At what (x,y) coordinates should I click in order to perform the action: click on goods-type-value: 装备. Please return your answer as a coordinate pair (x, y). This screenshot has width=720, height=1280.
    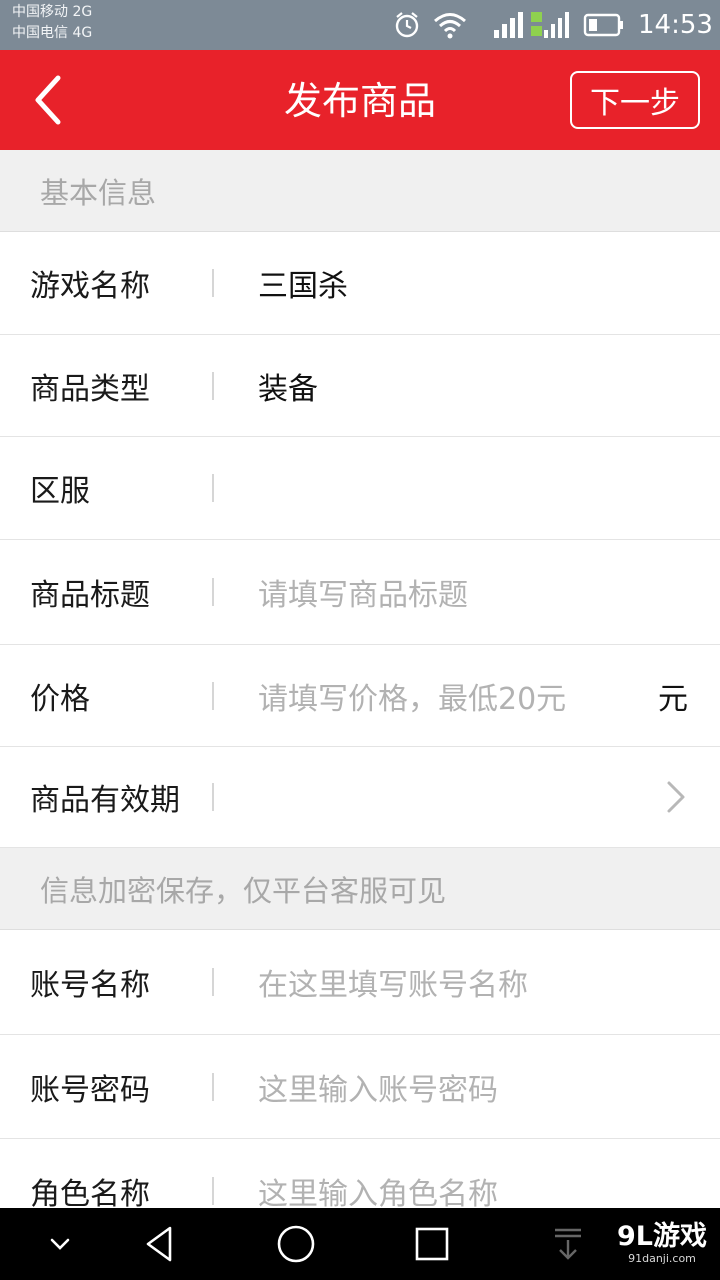
    Looking at the image, I should click on (288, 389).